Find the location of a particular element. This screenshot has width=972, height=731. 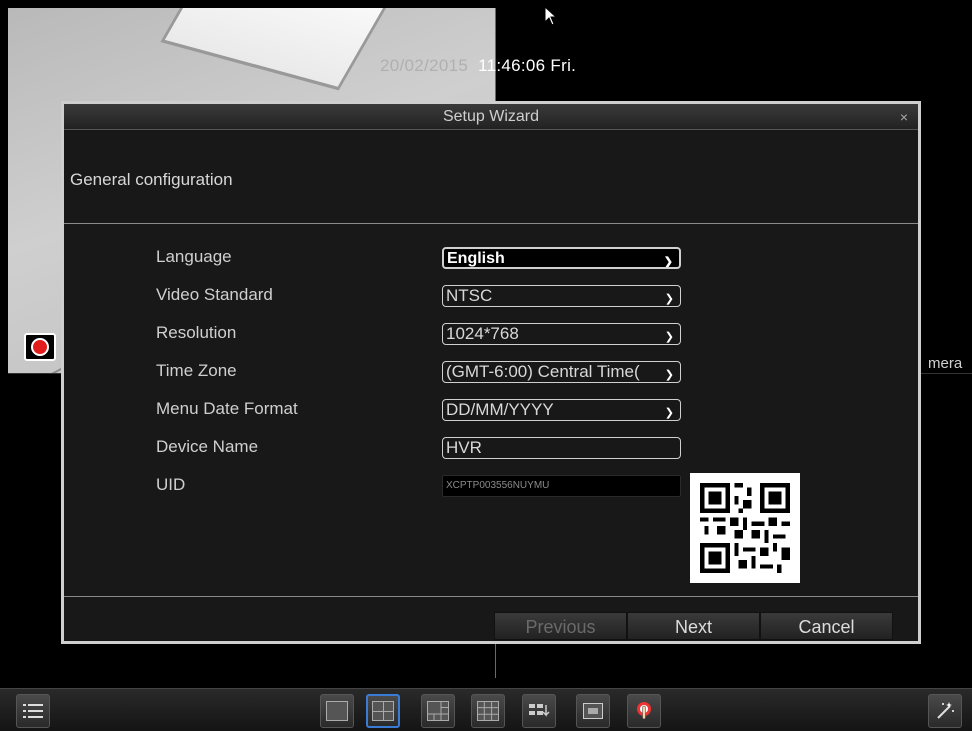

row-device-name: Device Name HVR is located at coordinates (491, 447).